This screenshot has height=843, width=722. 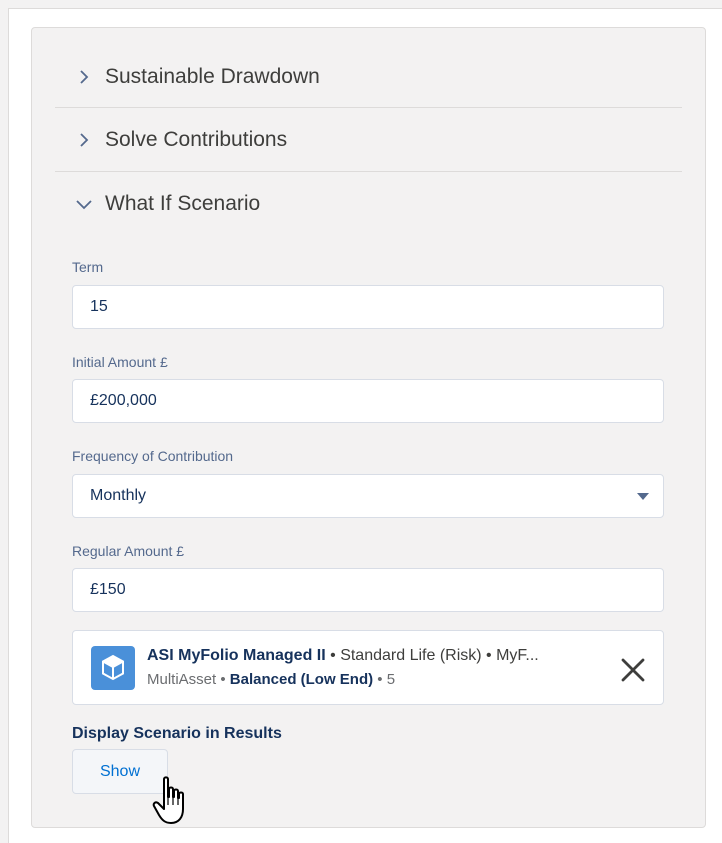 What do you see at coordinates (168, 800) in the screenshot?
I see `hand-cursor-icon` at bounding box center [168, 800].